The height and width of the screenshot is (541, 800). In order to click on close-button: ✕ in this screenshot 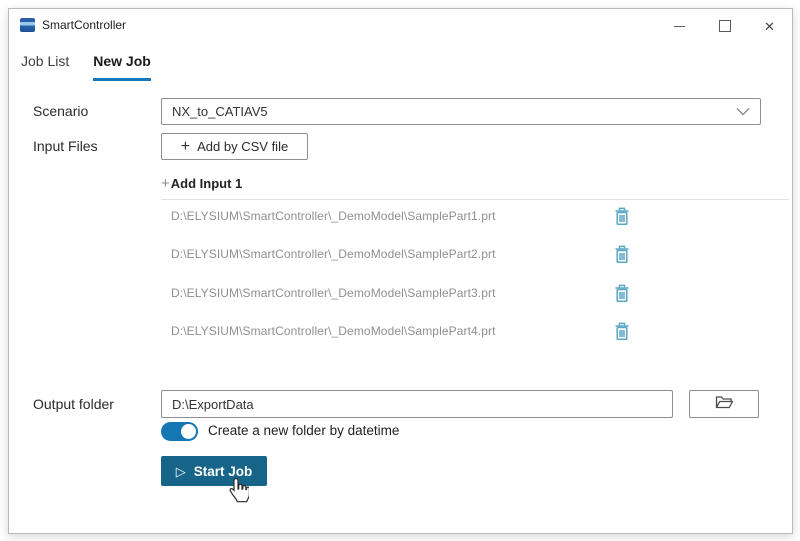, I will do `click(769, 26)`.